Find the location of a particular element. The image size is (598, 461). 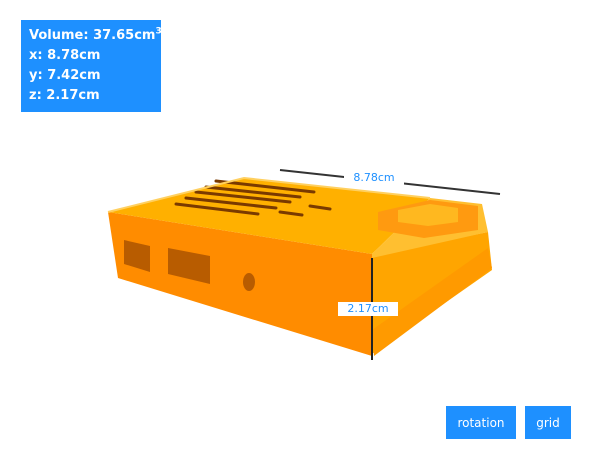

grid-button: grid is located at coordinates (548, 422).